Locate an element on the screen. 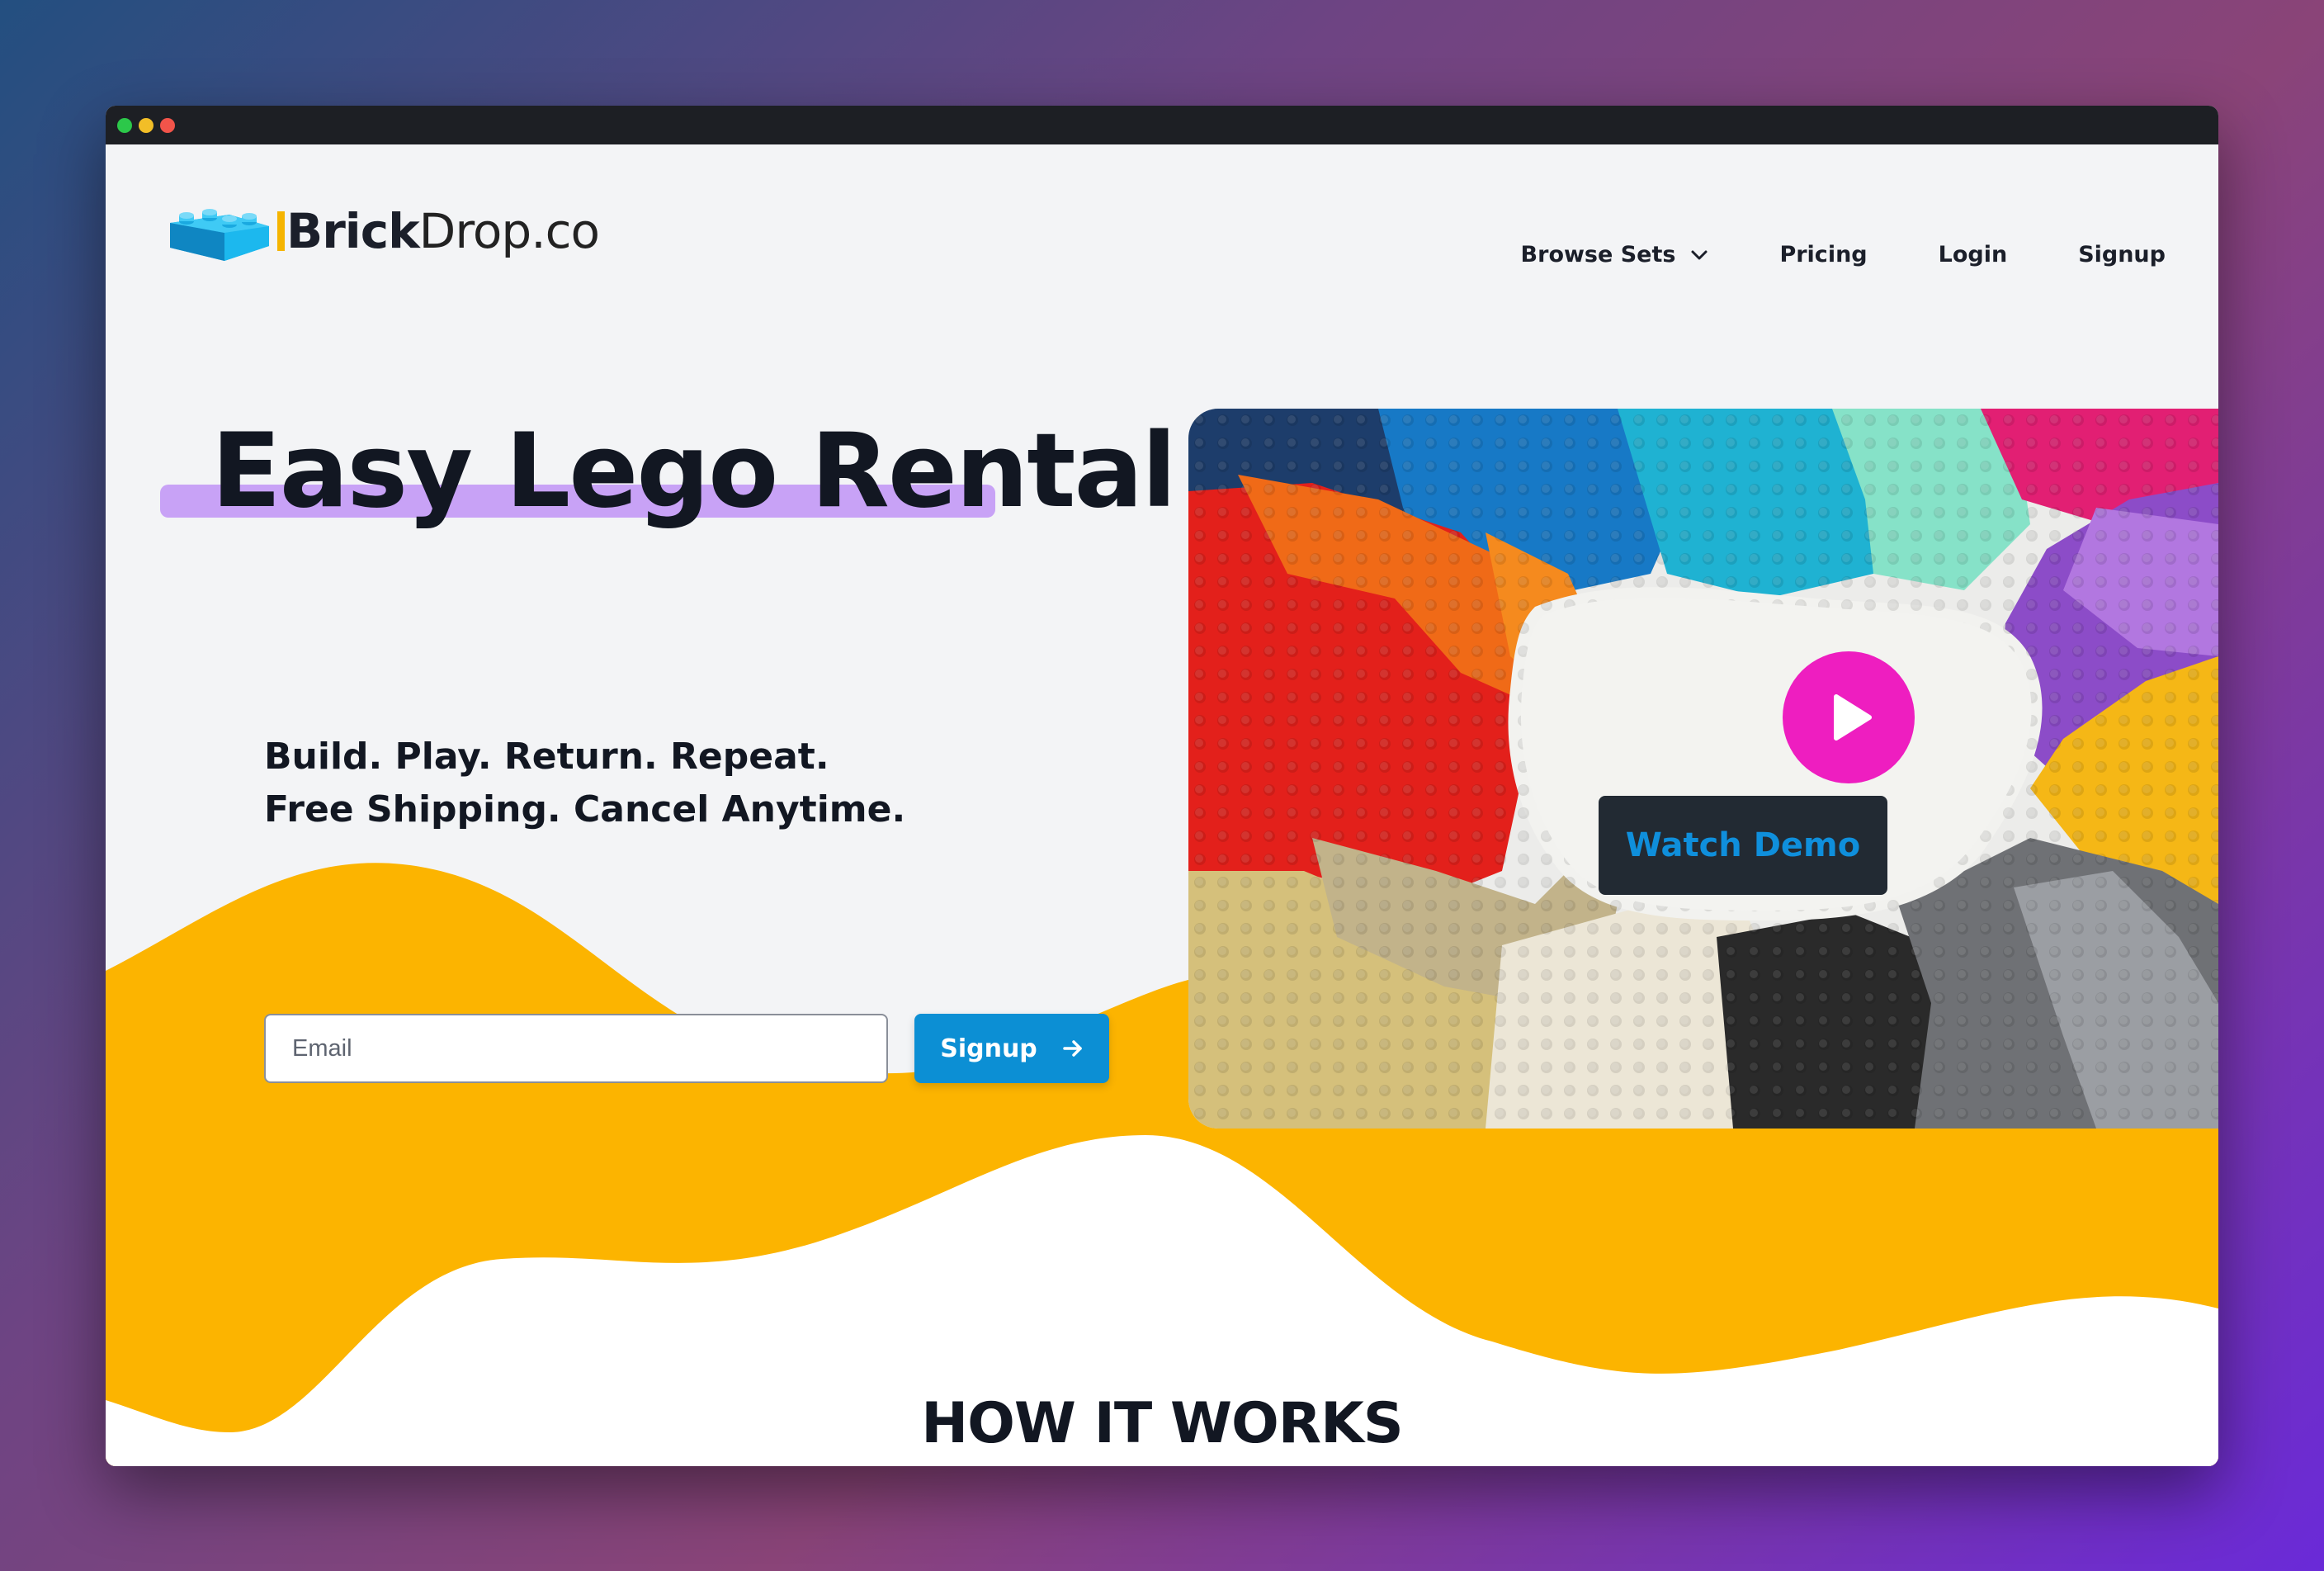 This screenshot has height=1571, width=2324. main-nav: Browse Sets Pricing Login Signup is located at coordinates (1843, 255).